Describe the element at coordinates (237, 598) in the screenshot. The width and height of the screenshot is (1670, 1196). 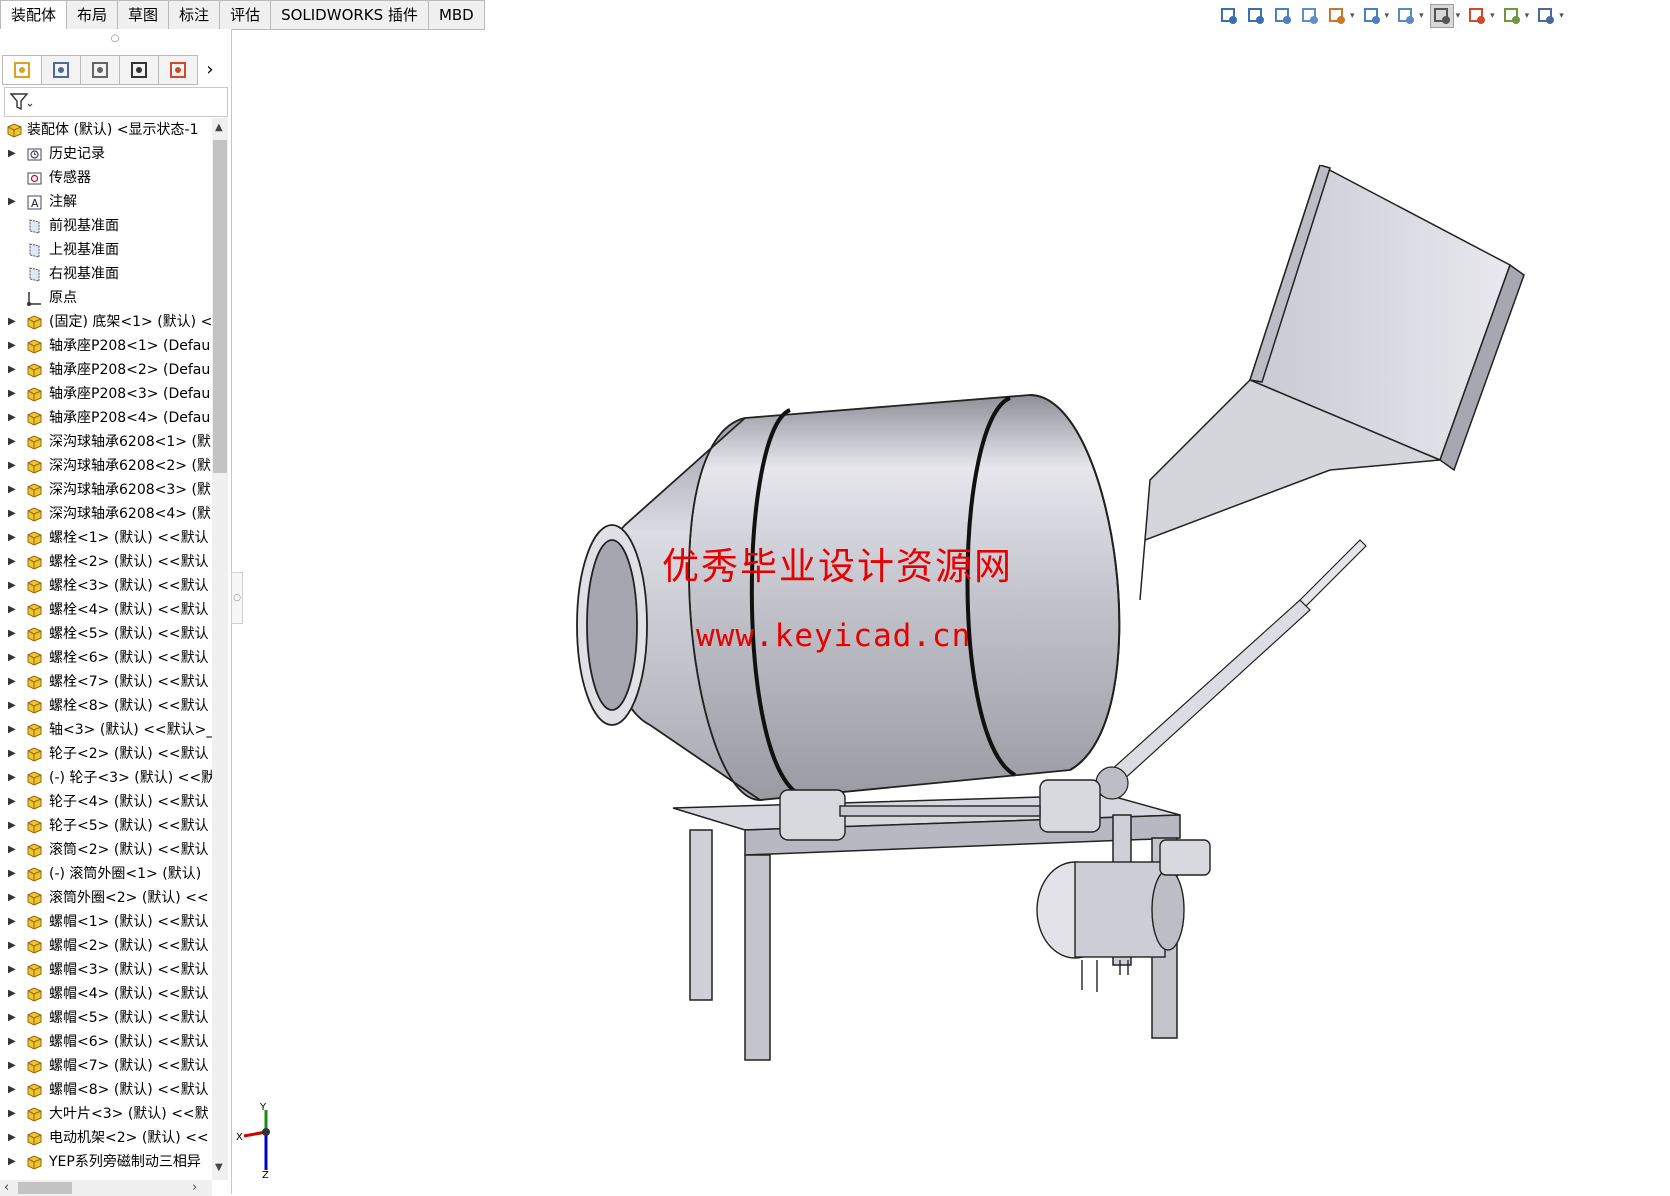
I see `panel-splitter: ○` at that location.